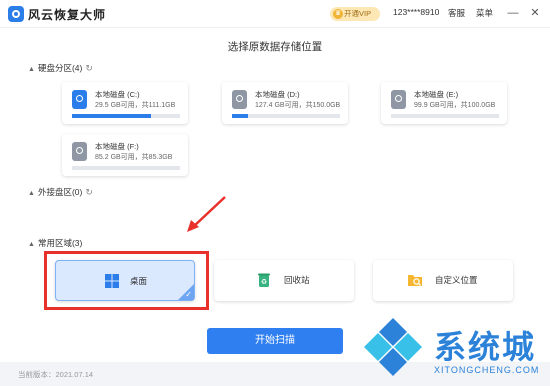 This screenshot has height=386, width=550. I want to click on disk-card-f: 本地磁盘 (F:) 85.2 GB可用，共85.3GB, so click(125, 155).